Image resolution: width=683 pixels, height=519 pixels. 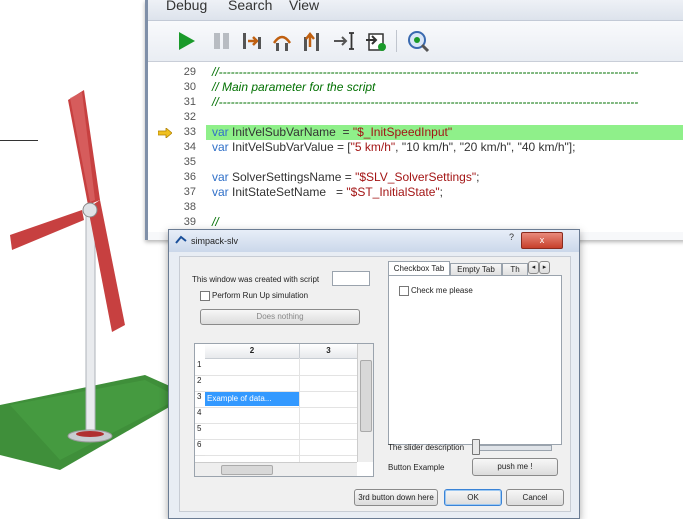 What do you see at coordinates (276, 469) in the screenshot?
I see `horizontal-scrollbar` at bounding box center [276, 469].